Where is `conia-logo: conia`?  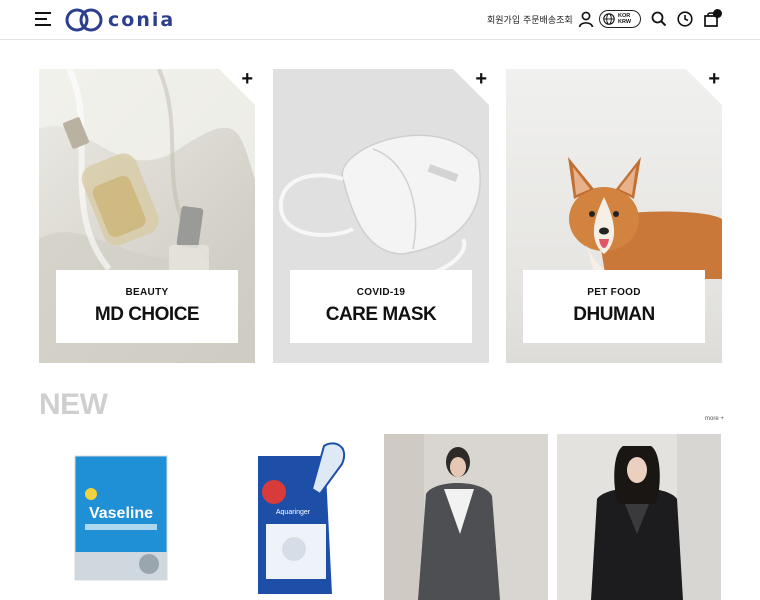
conia-logo: conia is located at coordinates (119, 20).